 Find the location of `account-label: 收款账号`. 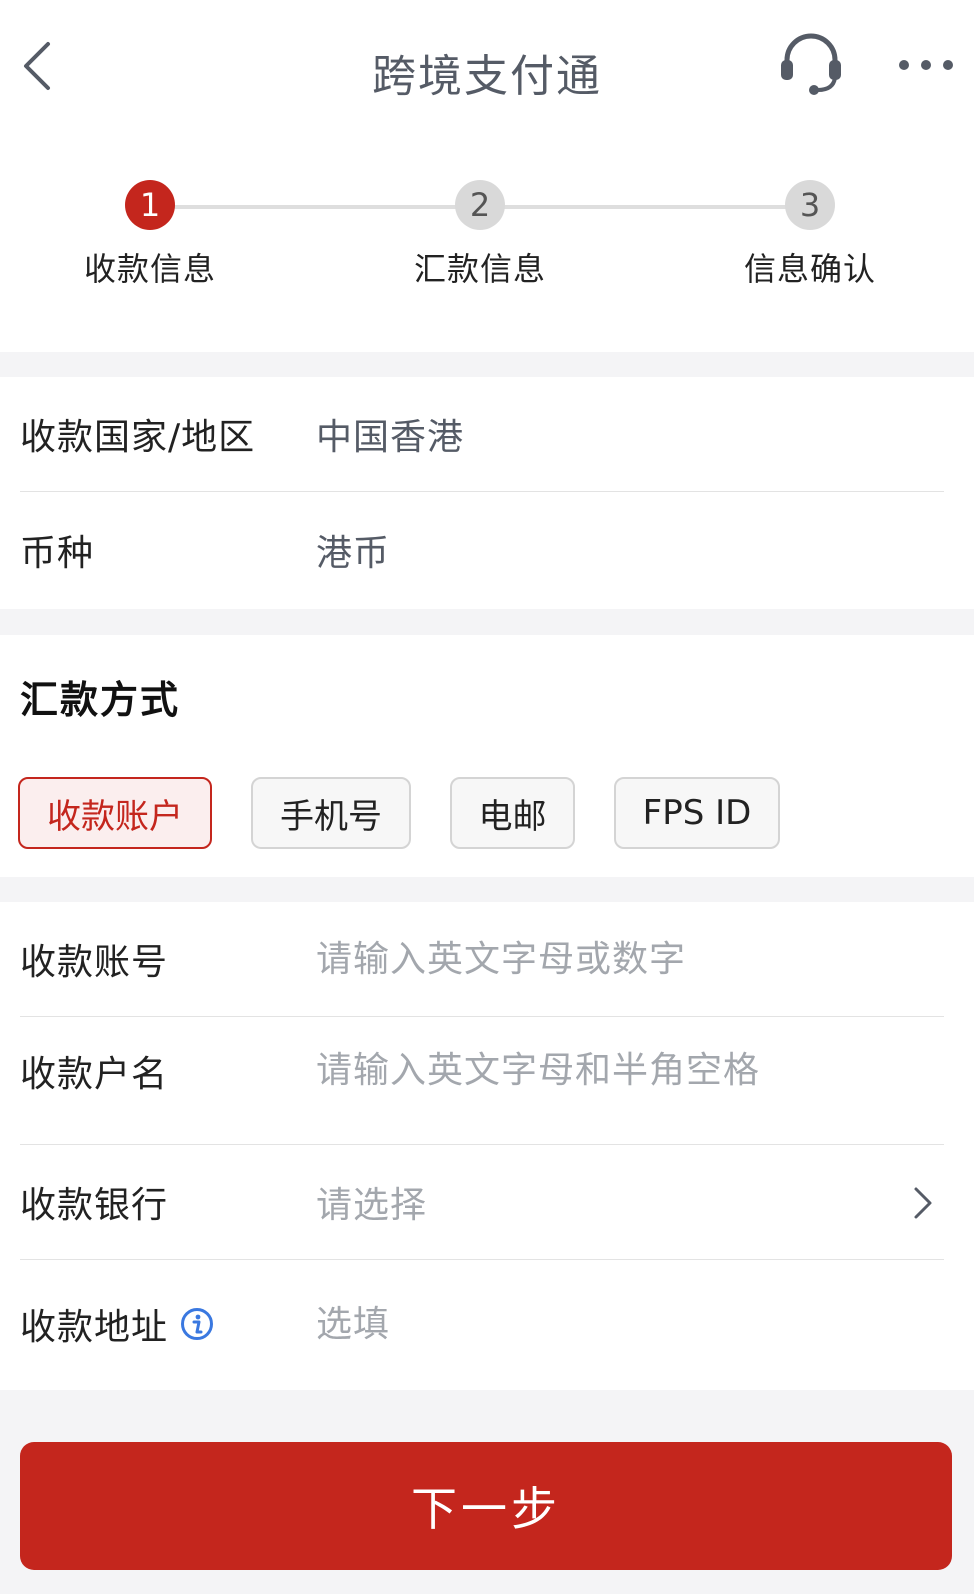

account-label: 收款账号 is located at coordinates (94, 962).